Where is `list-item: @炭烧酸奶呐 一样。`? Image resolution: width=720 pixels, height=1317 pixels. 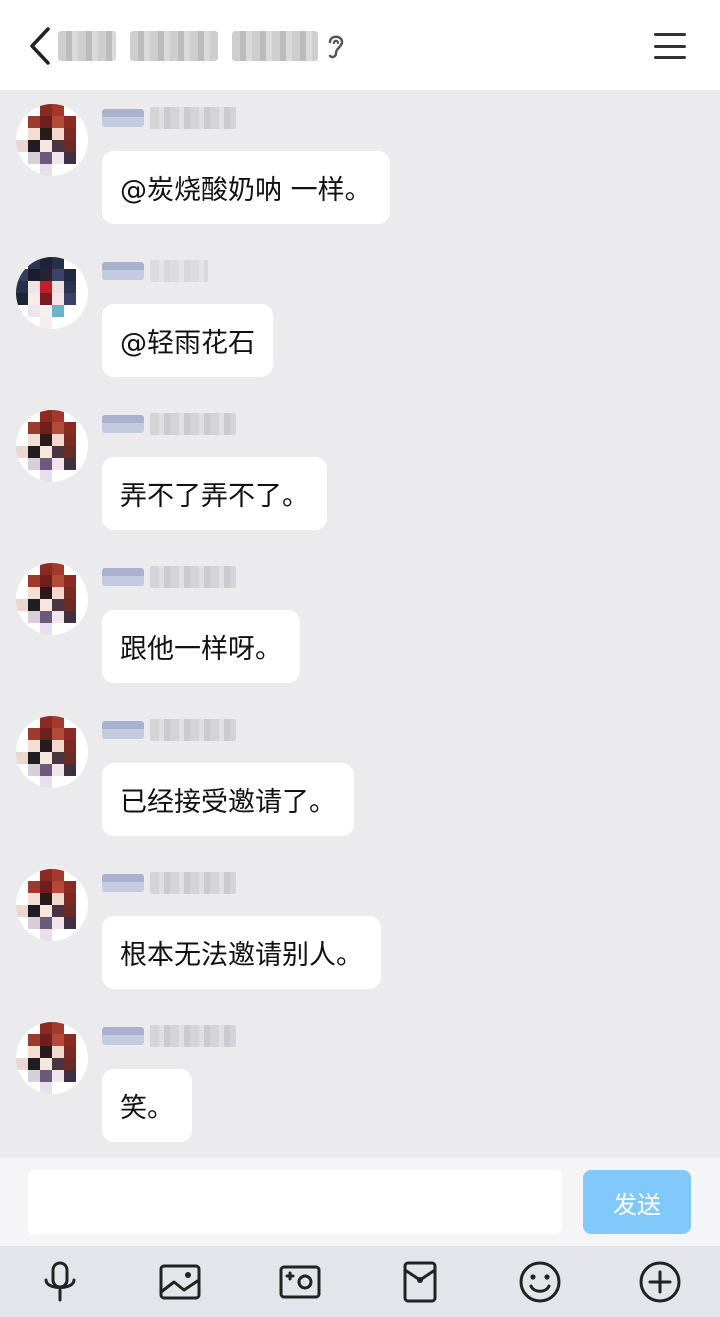
list-item: @炭烧酸奶呐 一样。 is located at coordinates (360, 160).